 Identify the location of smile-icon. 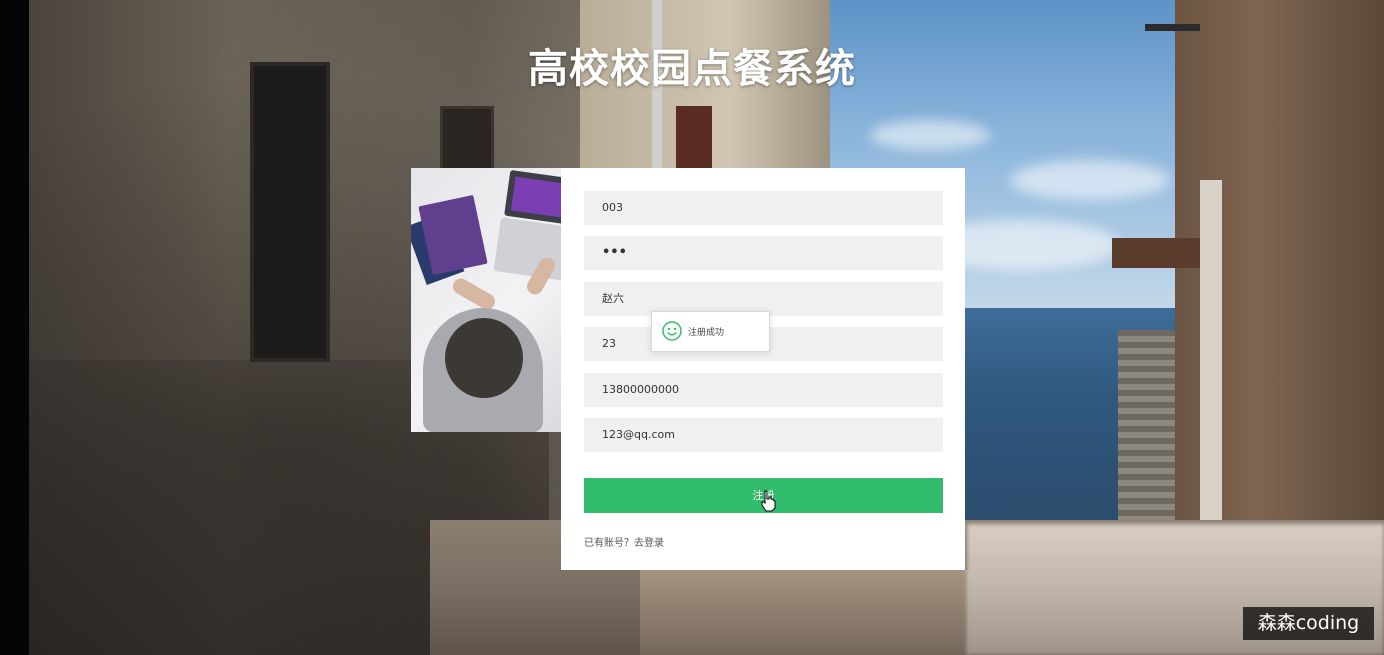
(672, 331).